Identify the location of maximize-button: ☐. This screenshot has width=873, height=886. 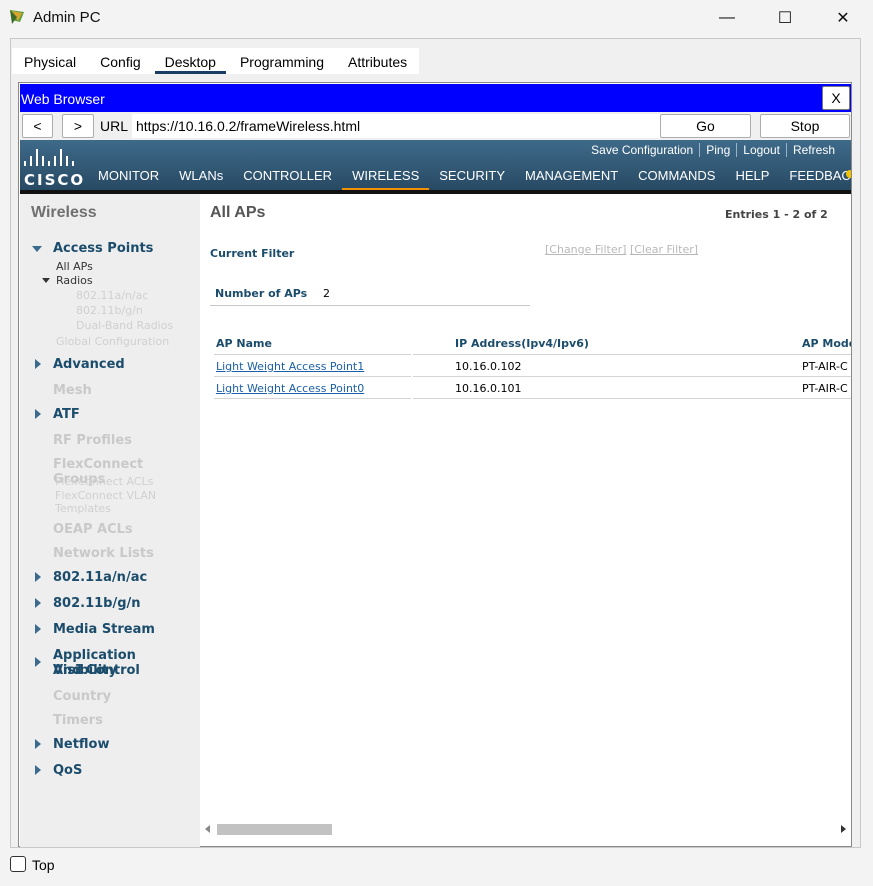
(785, 18).